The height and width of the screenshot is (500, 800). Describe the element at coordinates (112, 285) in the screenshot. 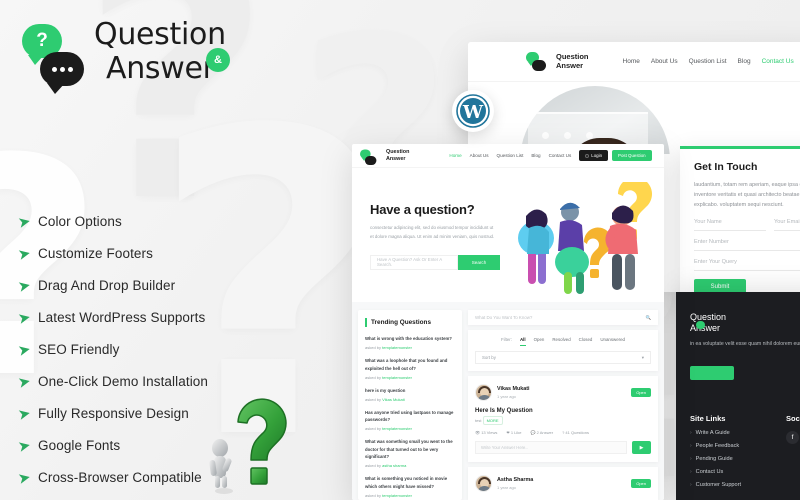

I see `feature-item: ➤ Drag And Drop Builder` at that location.